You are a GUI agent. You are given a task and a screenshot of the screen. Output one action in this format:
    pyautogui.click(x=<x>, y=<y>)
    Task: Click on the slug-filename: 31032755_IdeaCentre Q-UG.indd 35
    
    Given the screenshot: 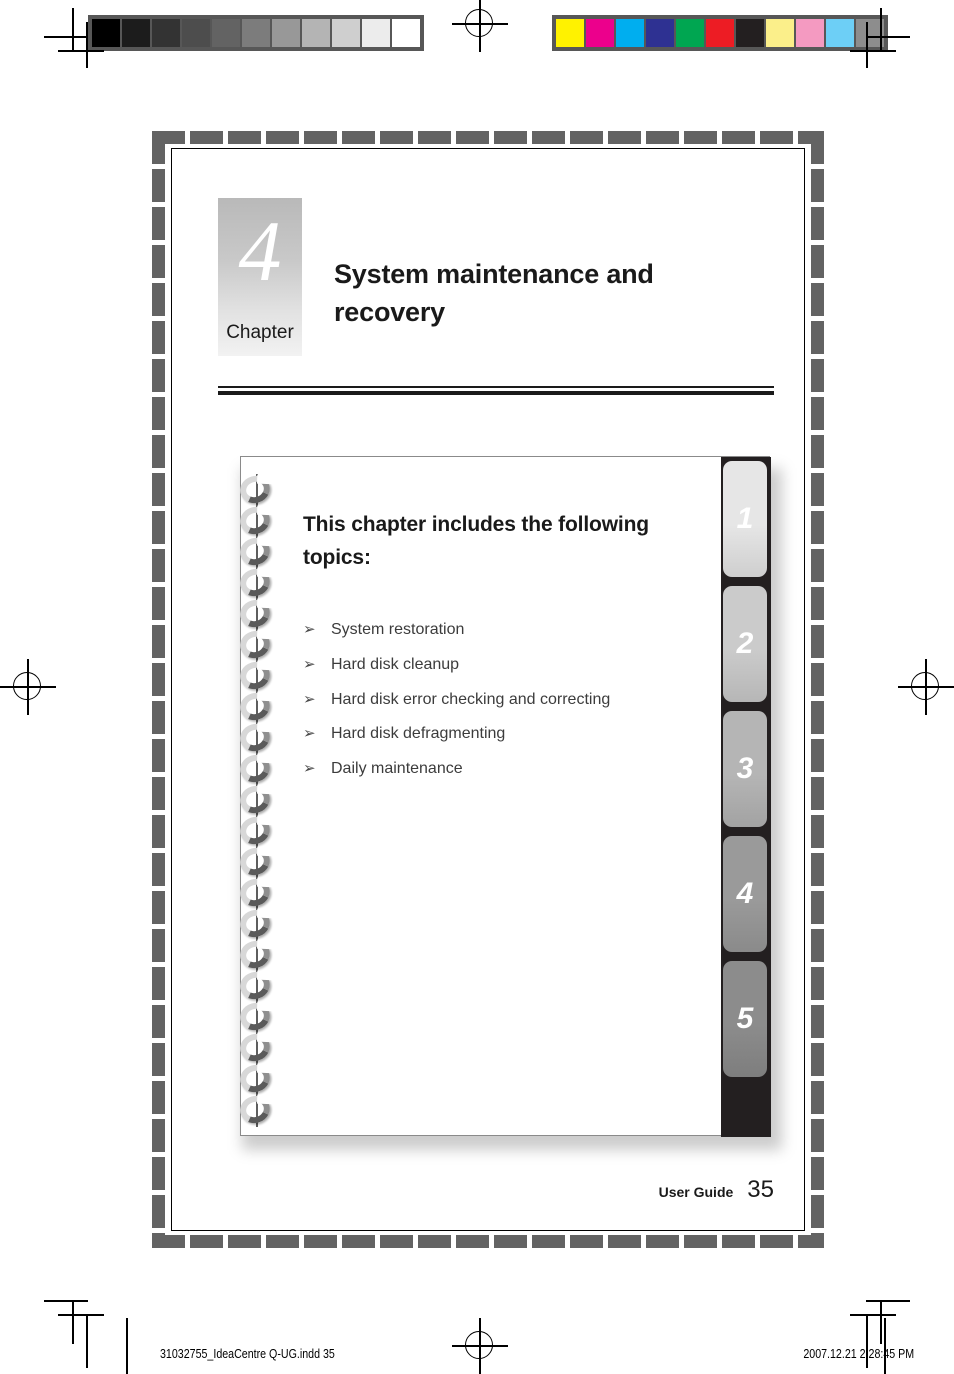 What is the action you would take?
    pyautogui.click(x=247, y=1353)
    